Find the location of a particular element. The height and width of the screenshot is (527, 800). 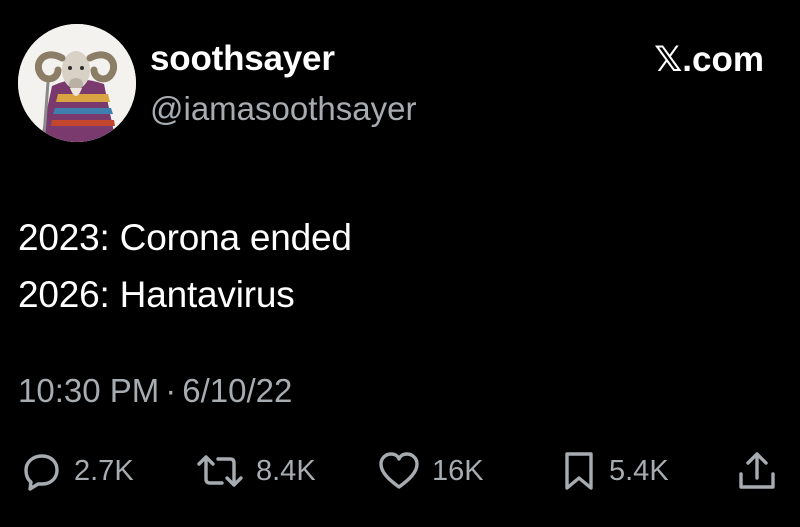

avatar is located at coordinates (77, 83).